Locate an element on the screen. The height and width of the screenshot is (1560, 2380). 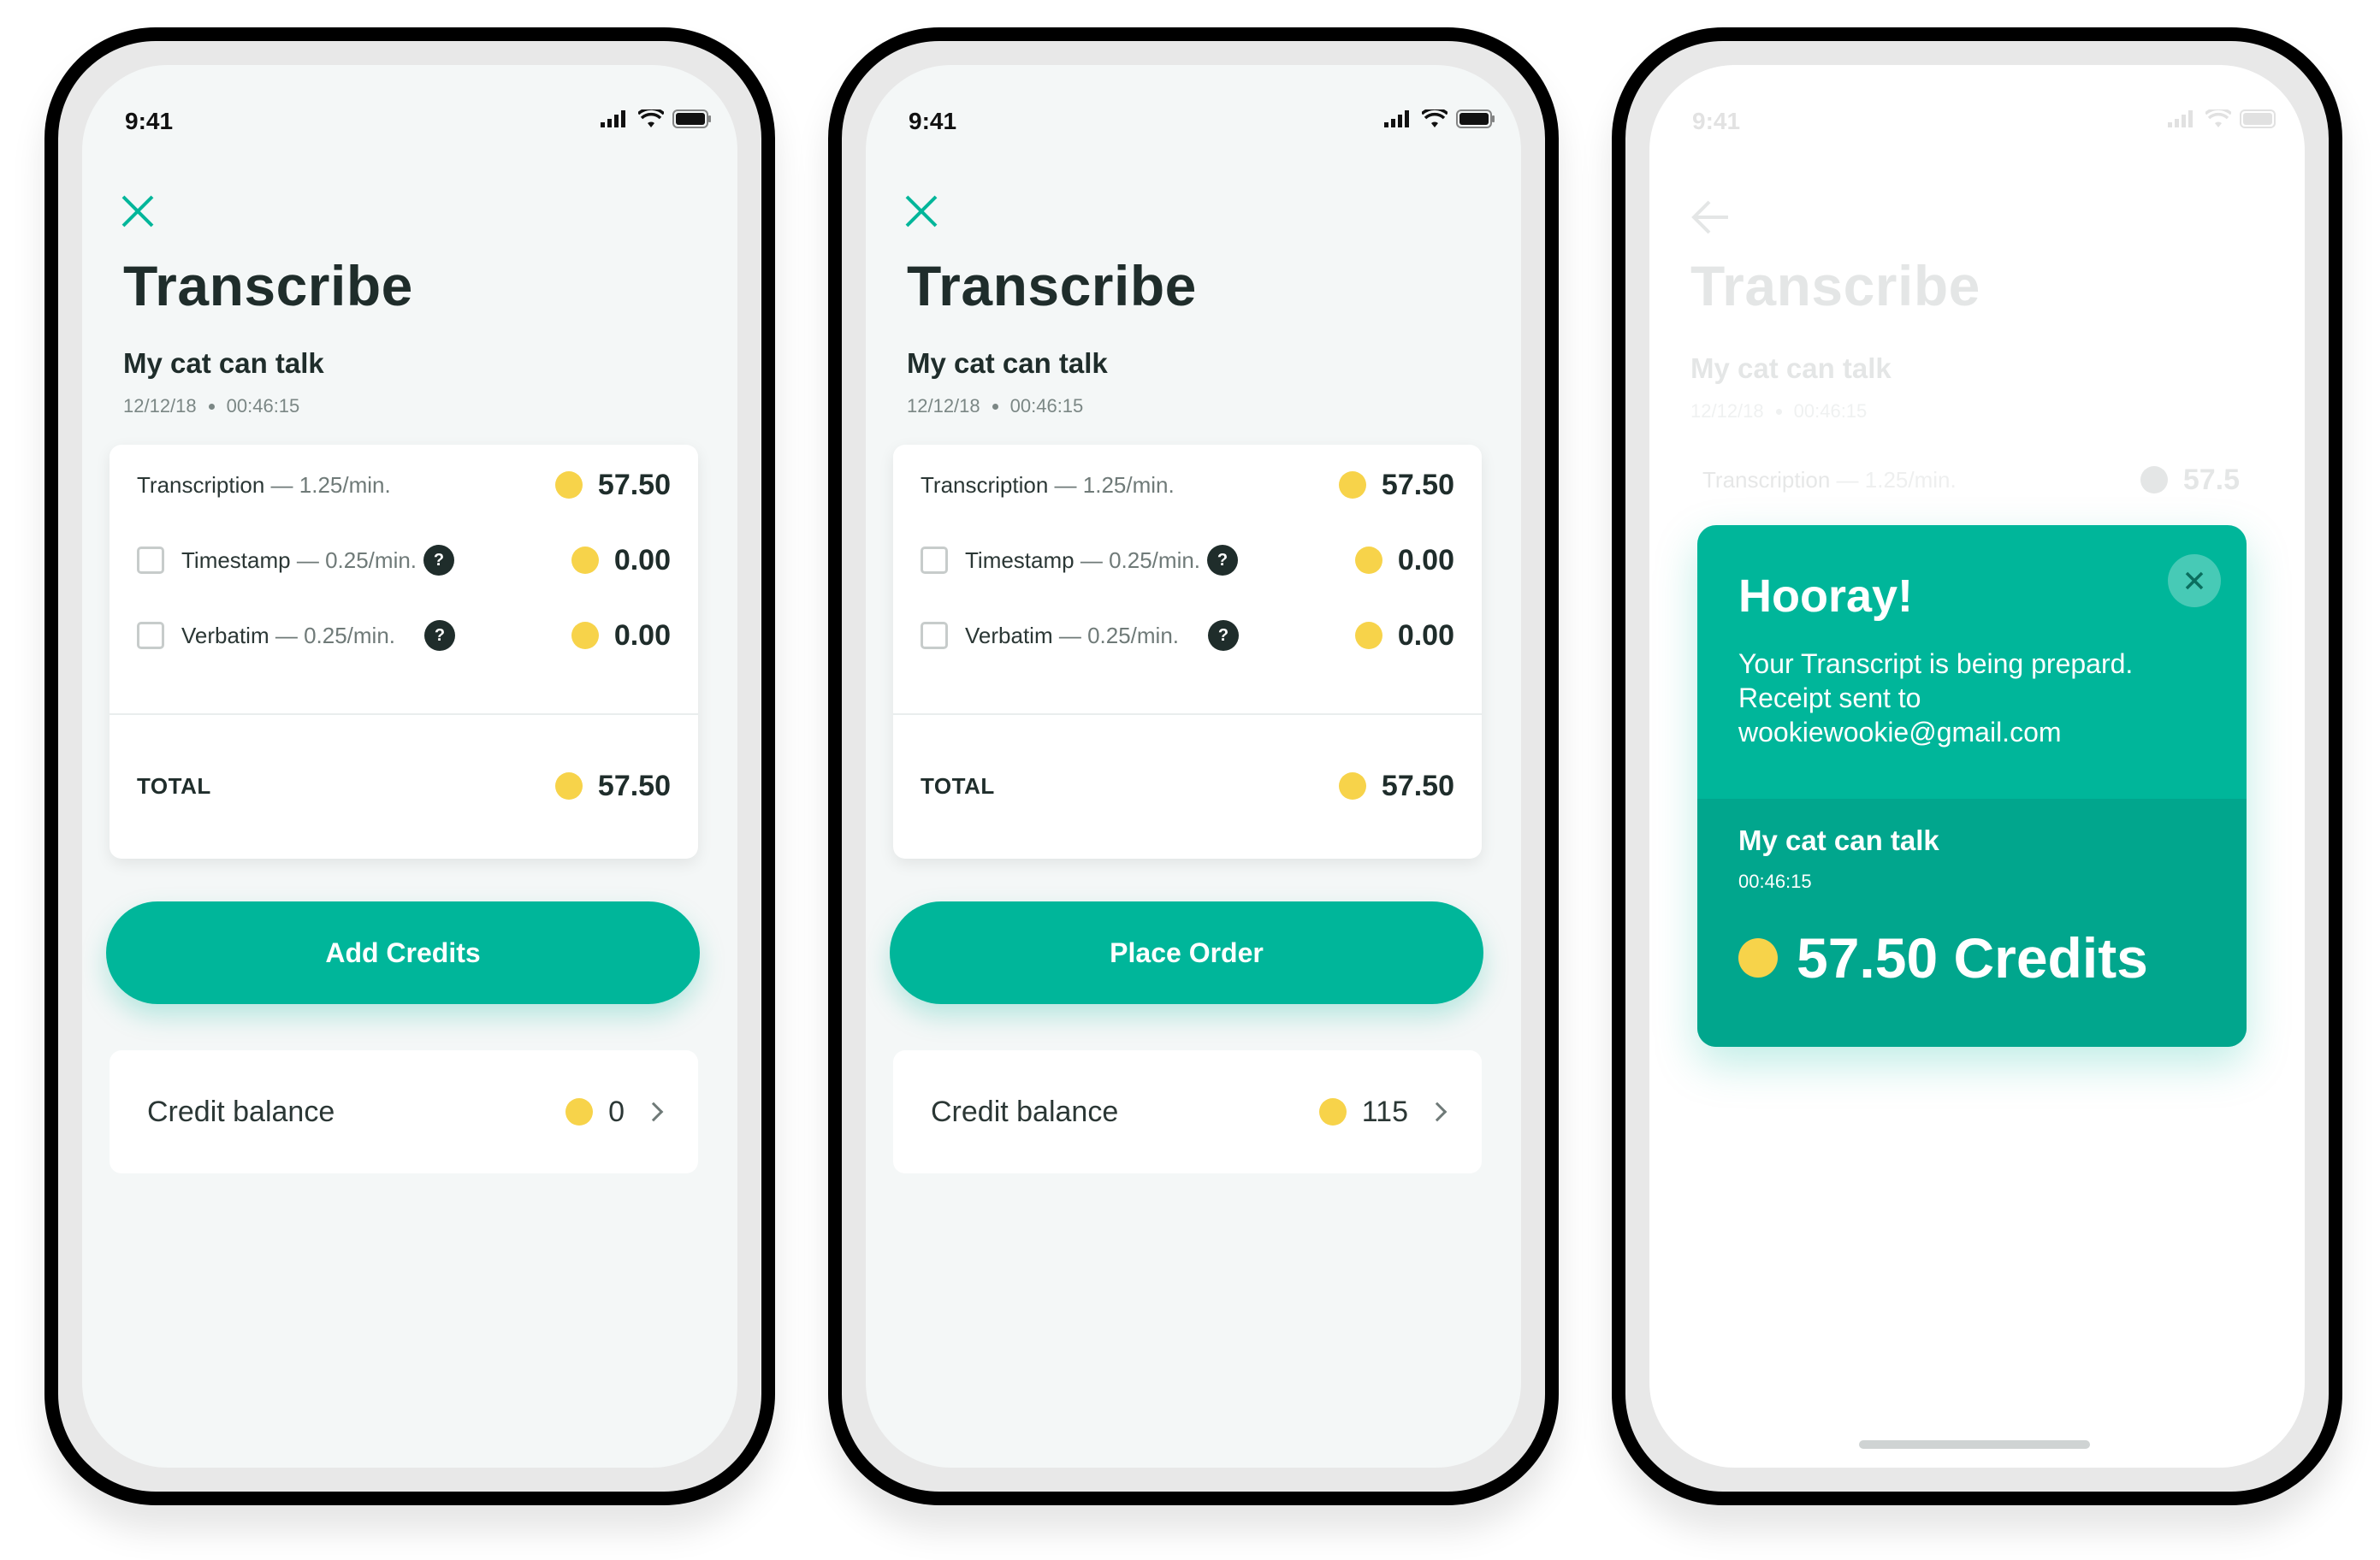
modal-credits: 57.50 Credits is located at coordinates (1943, 958).